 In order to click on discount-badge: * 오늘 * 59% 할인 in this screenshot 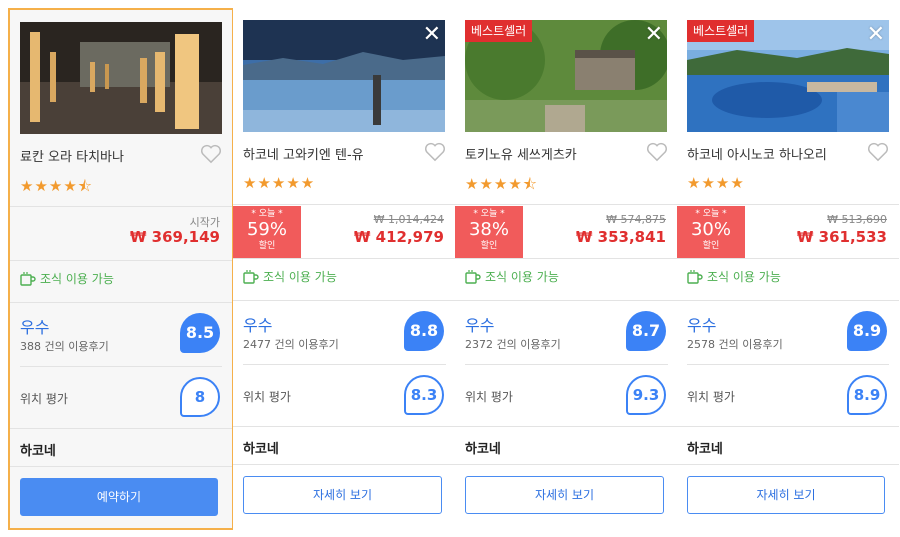, I will do `click(267, 232)`.